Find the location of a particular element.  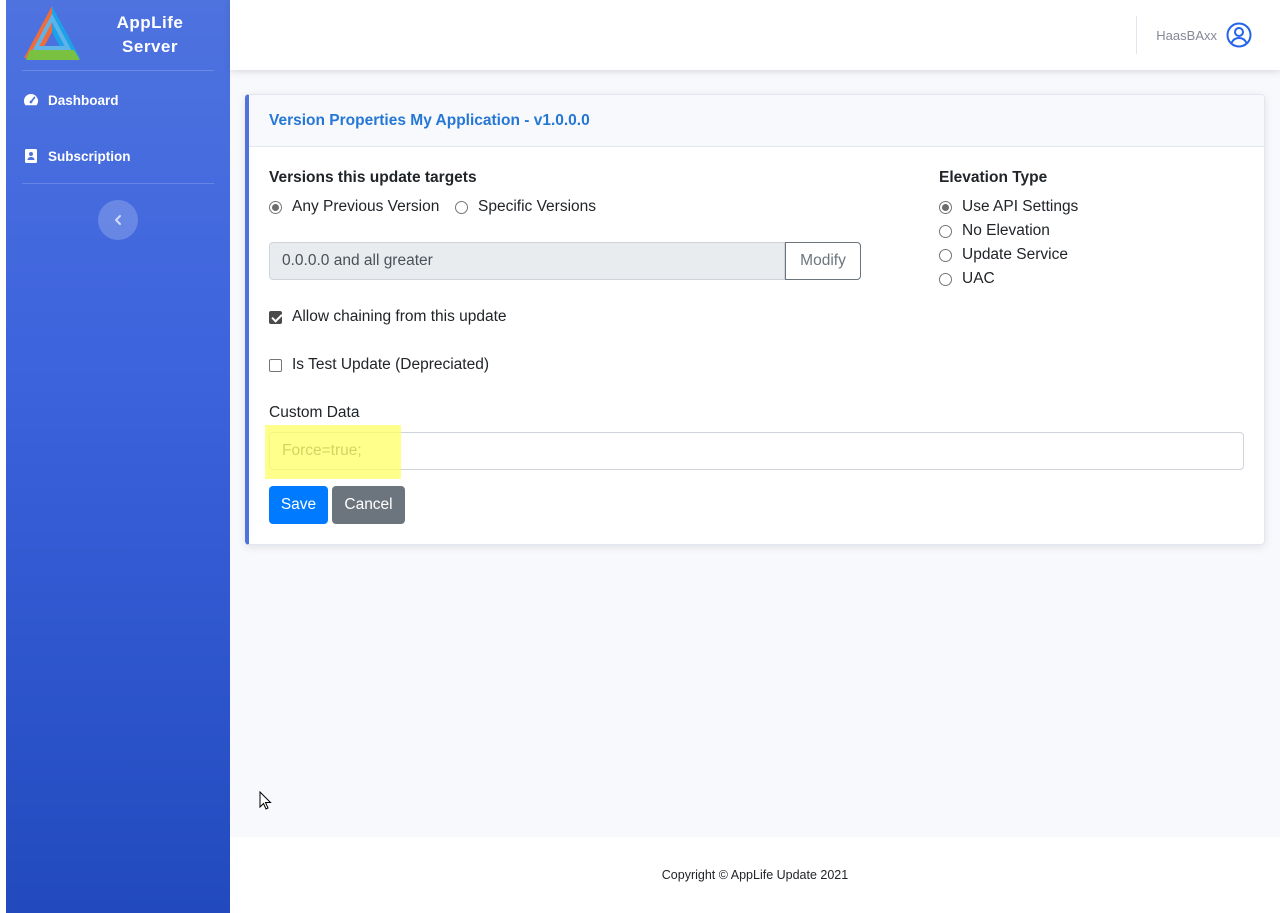

checkbox-label: Allow chaining from this update is located at coordinates (399, 316).